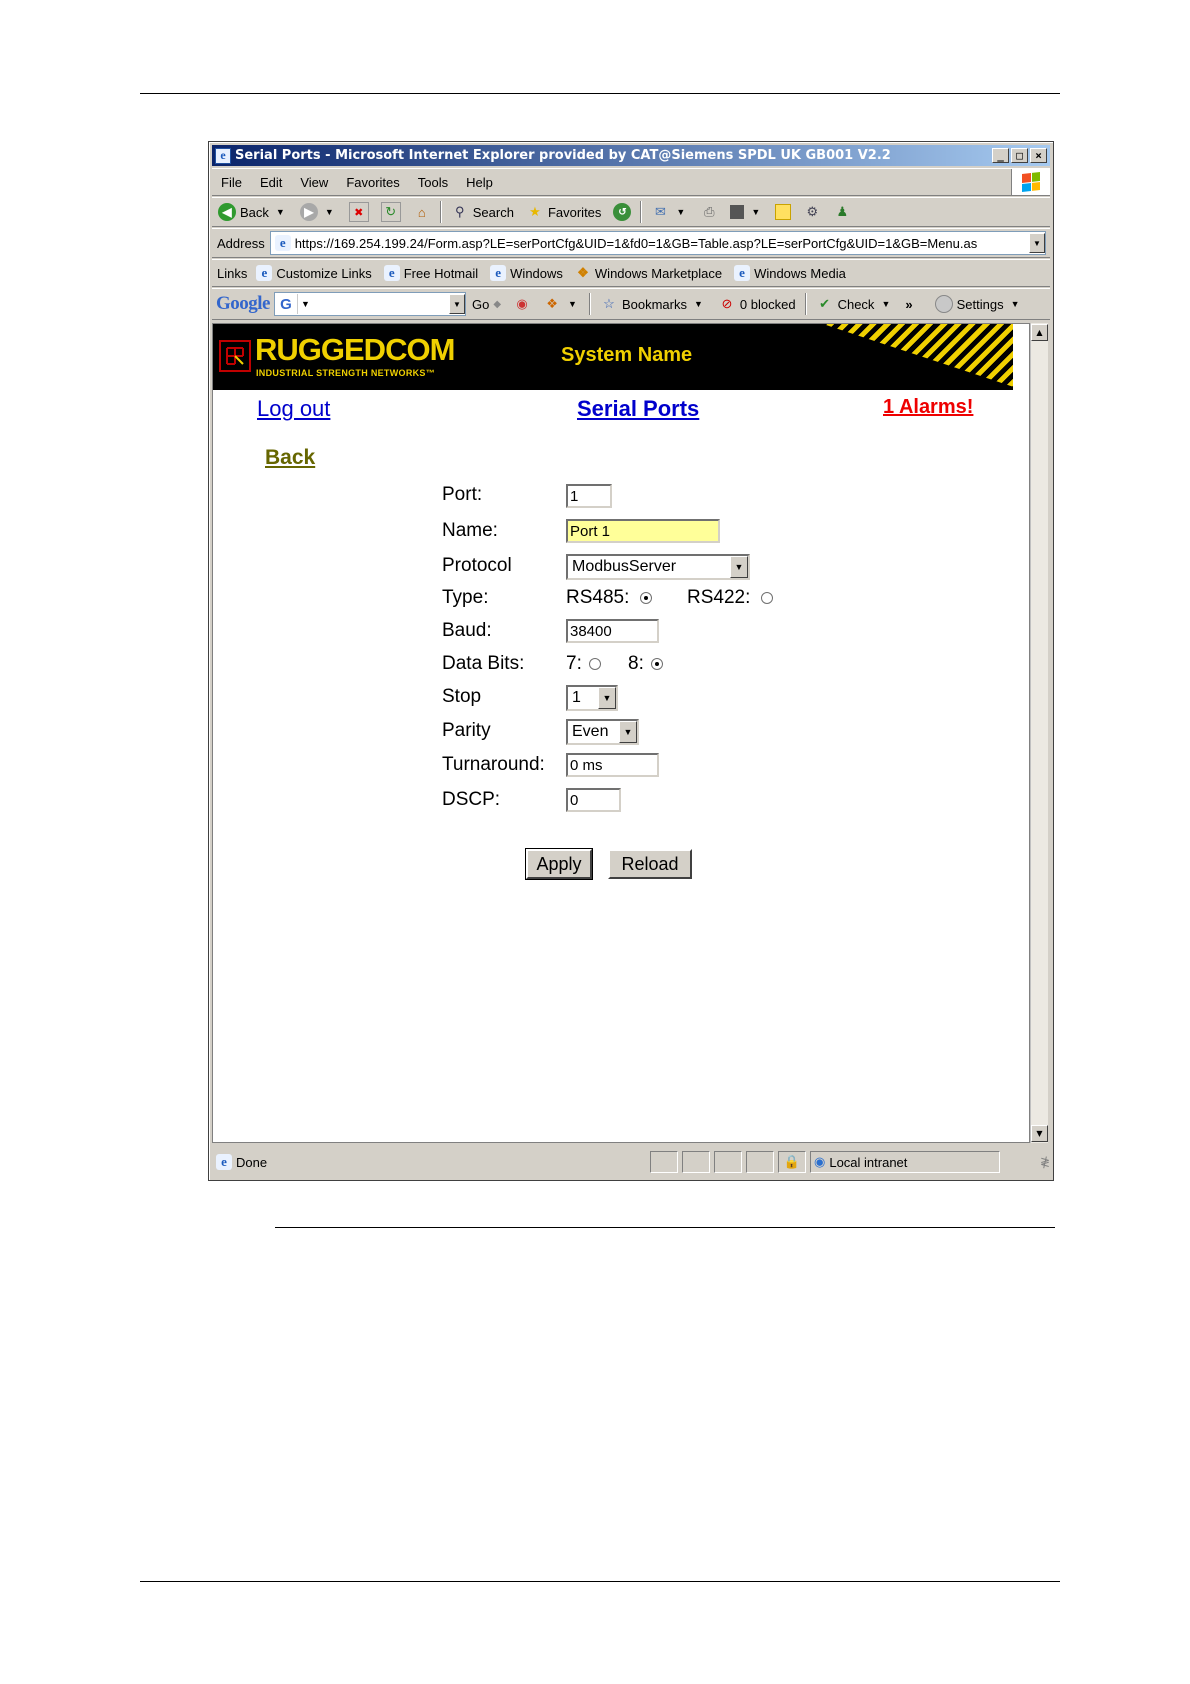  I want to click on brand-tagline: INDUSTRIAL STRENGTH NETWORKS™, so click(346, 373).